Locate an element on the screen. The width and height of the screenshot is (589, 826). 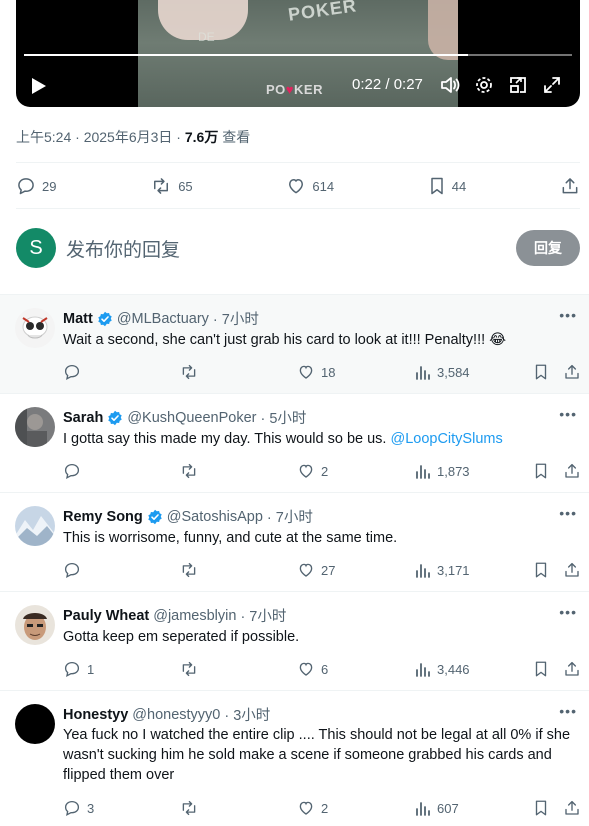
play-button is located at coordinates (39, 86).